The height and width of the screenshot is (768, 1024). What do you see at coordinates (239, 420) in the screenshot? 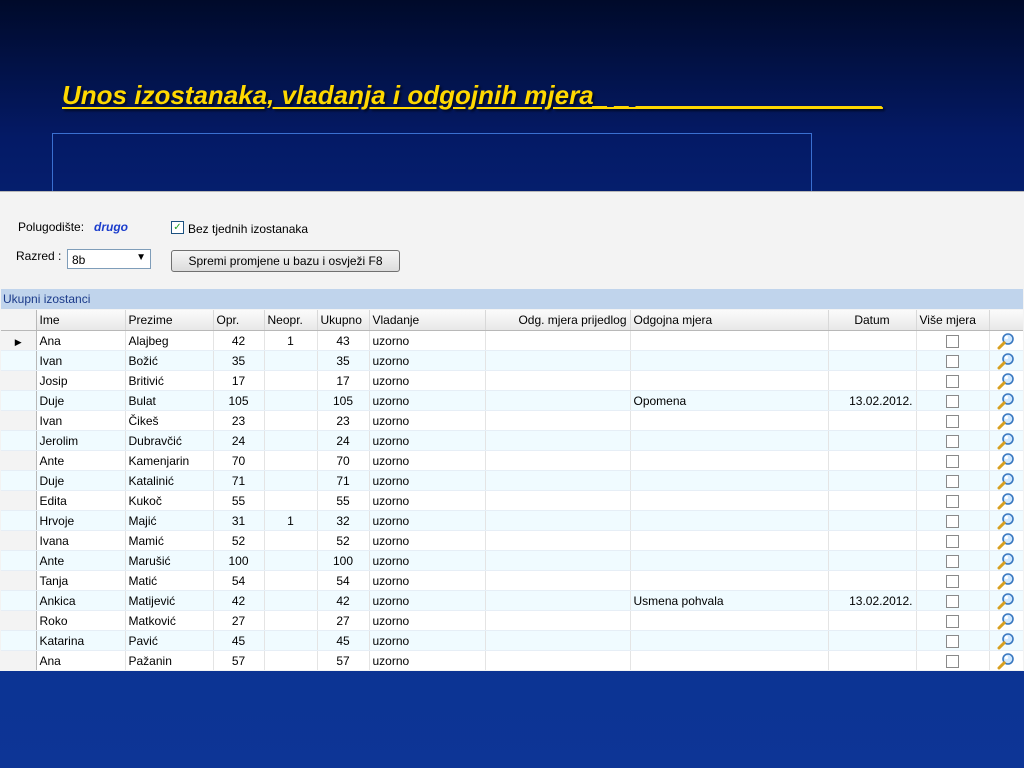
I see `cell-opr: 23` at bounding box center [239, 420].